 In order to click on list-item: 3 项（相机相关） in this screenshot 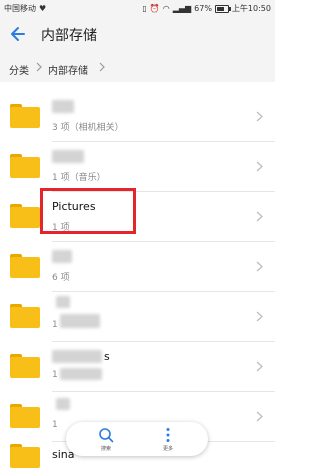, I will do `click(137, 117)`.